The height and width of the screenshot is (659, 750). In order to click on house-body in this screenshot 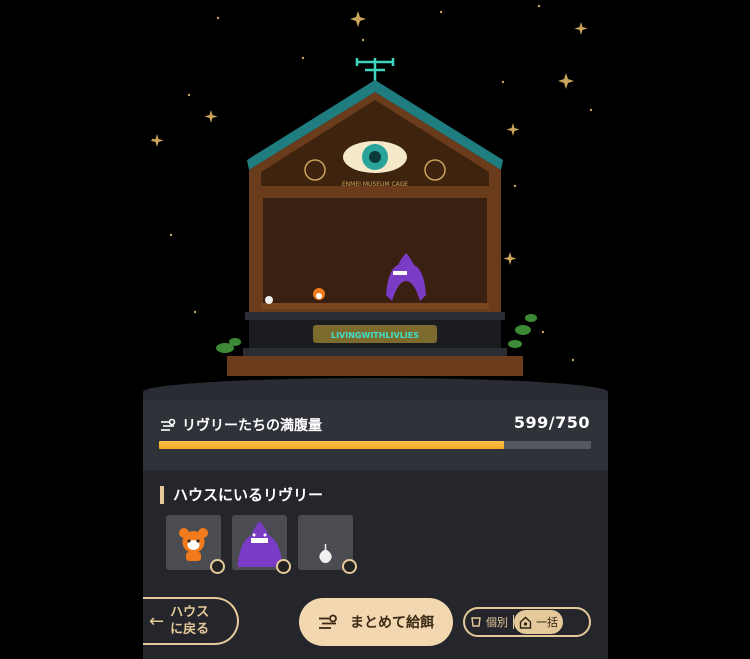, I will do `click(375, 251)`.